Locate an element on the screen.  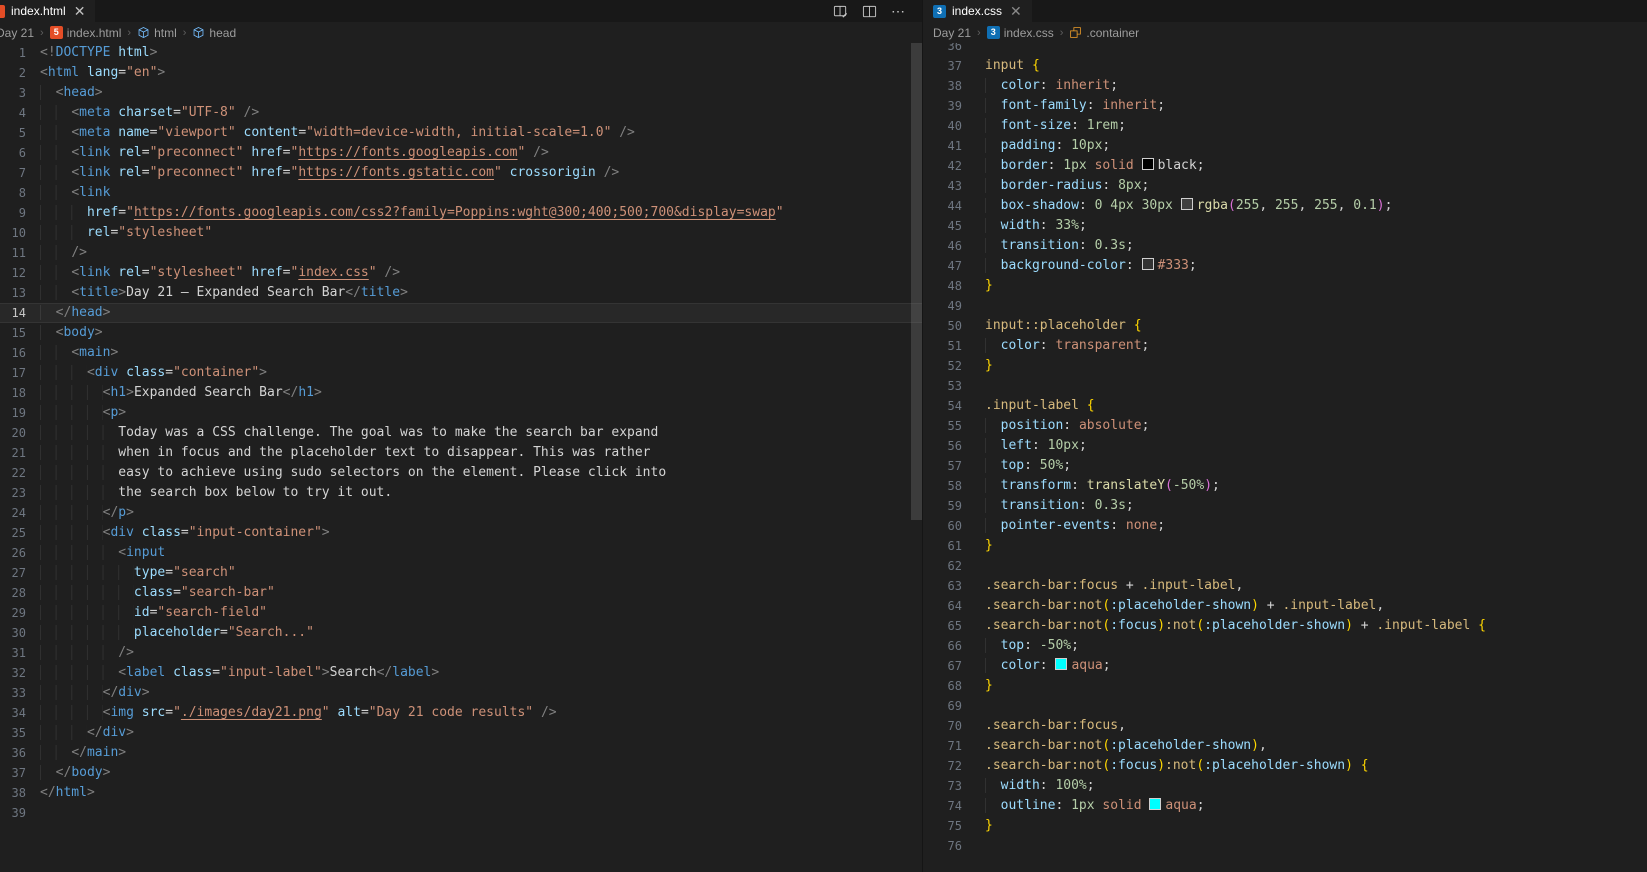
code-line: 35 </div> is located at coordinates (461, 733).